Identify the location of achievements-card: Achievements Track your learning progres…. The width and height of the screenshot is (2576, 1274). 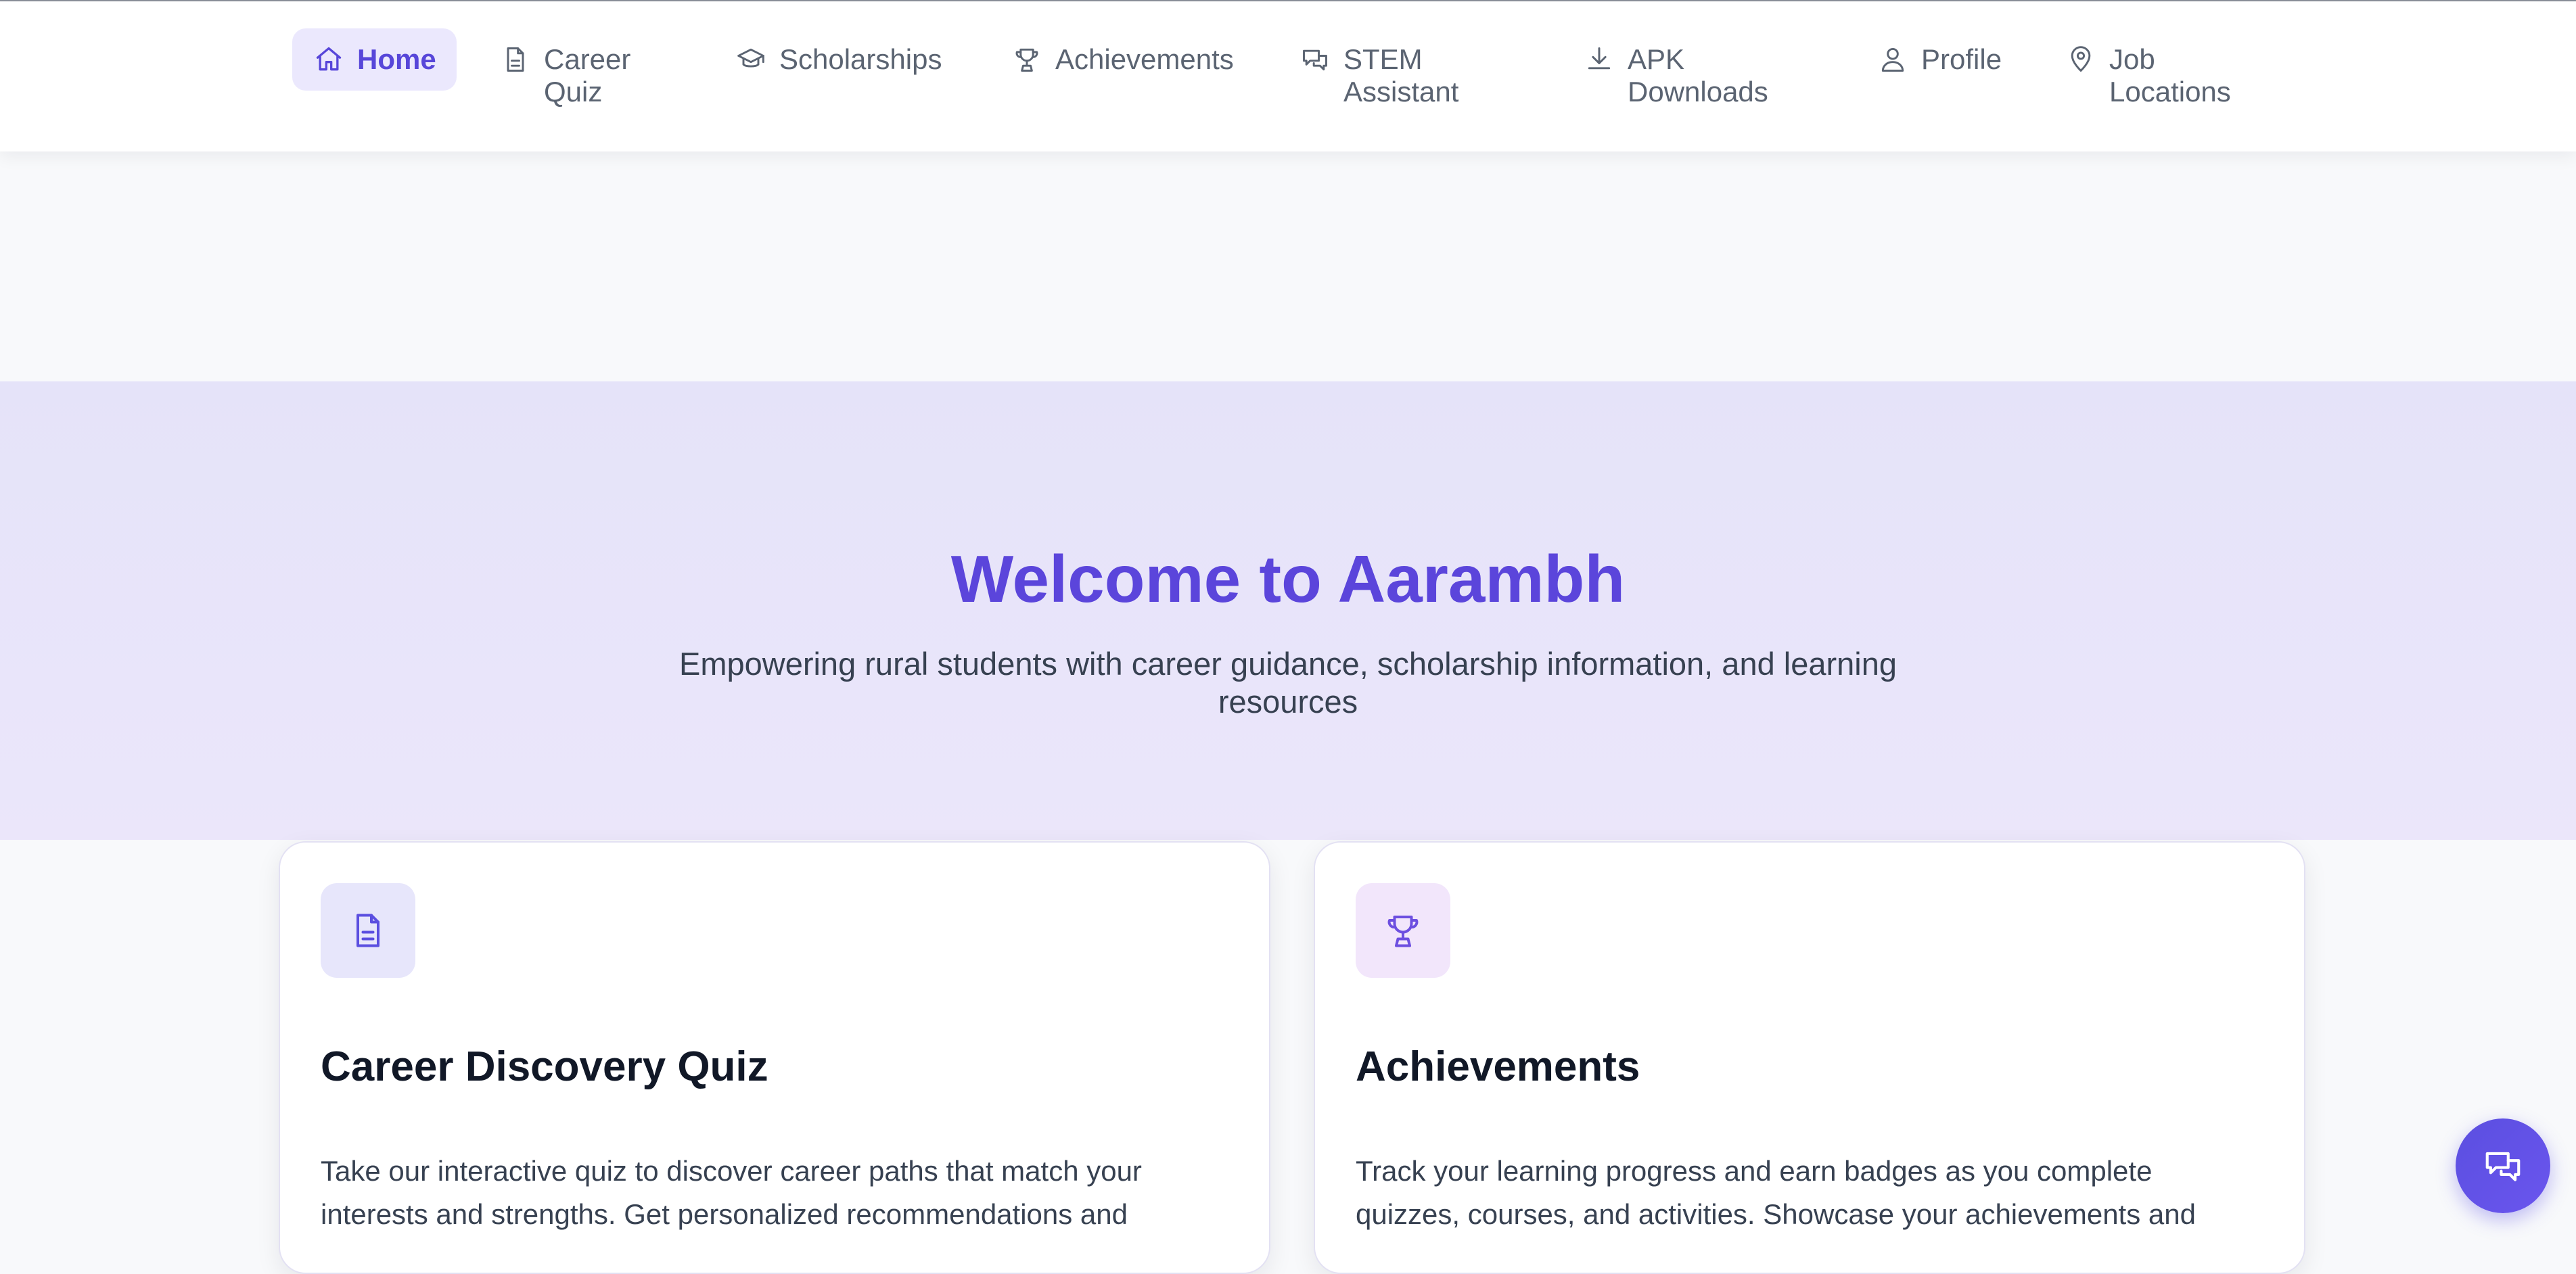
(1809, 1057).